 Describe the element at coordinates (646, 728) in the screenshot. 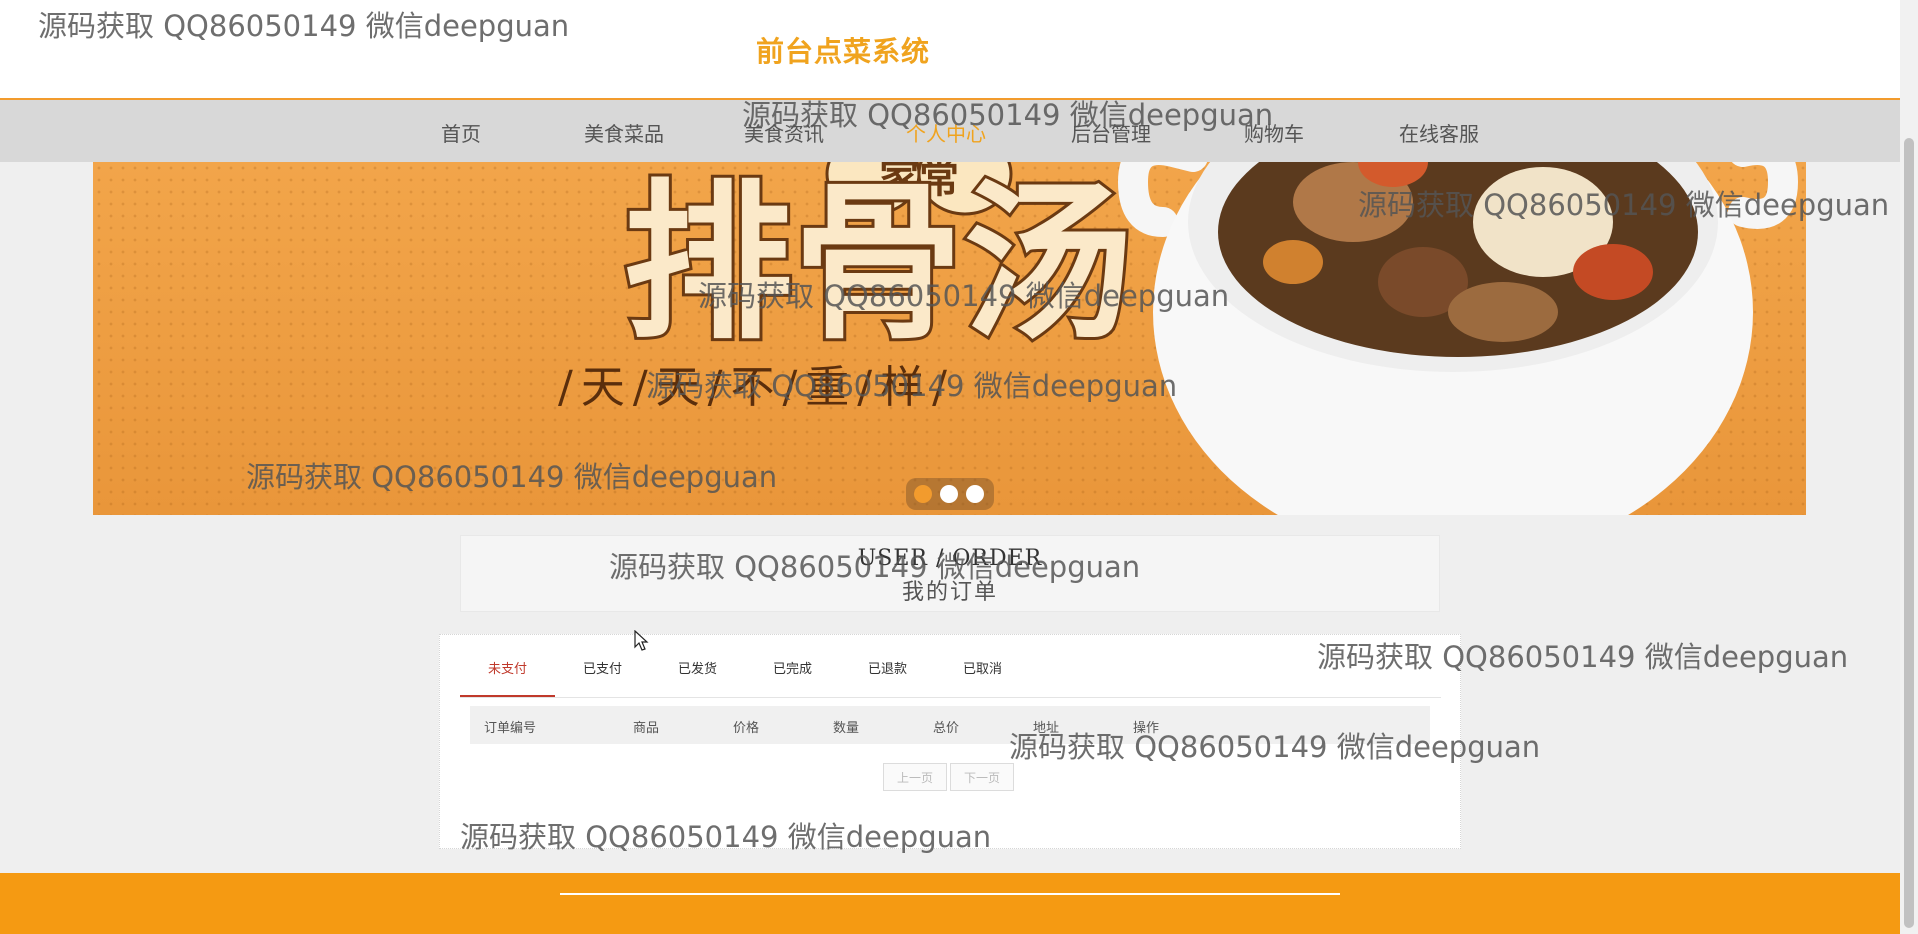

I see `column-header-product: 商品` at that location.